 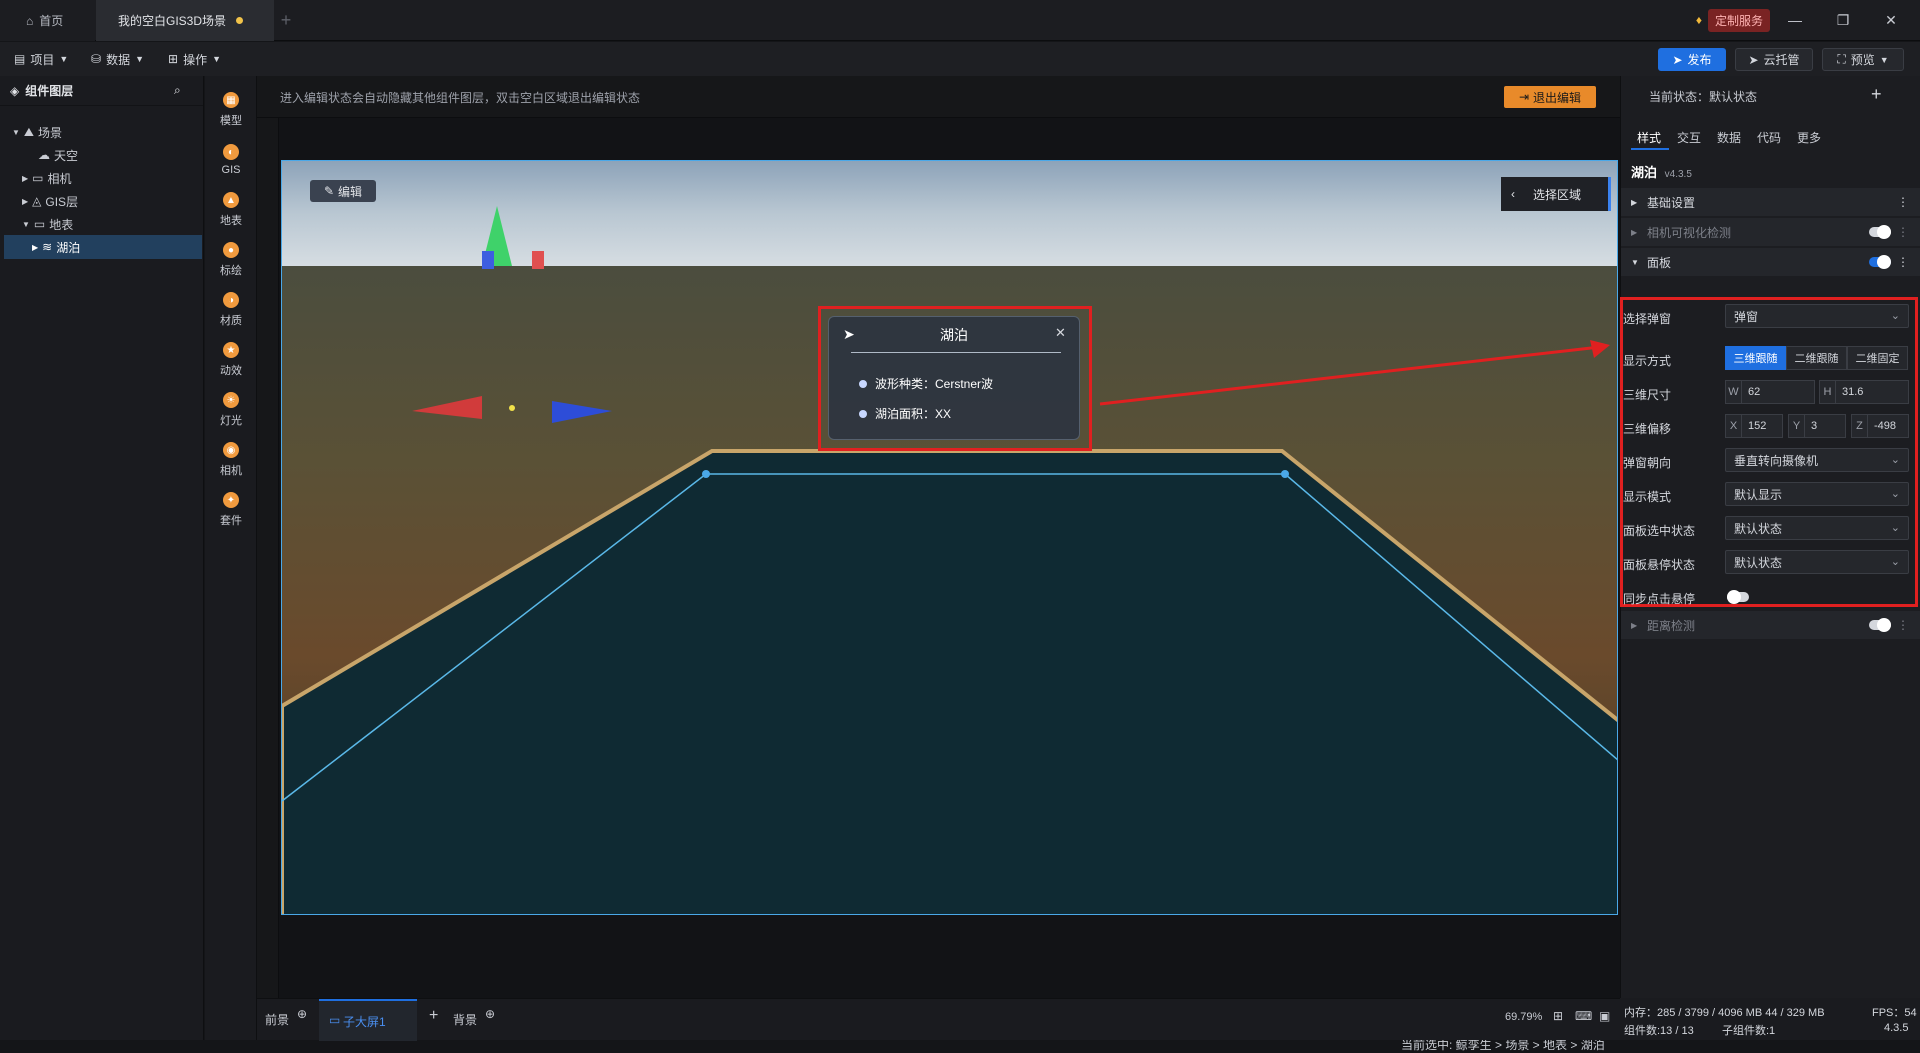 What do you see at coordinates (231, 310) in the screenshot?
I see `tool-material: ◑ 材质` at bounding box center [231, 310].